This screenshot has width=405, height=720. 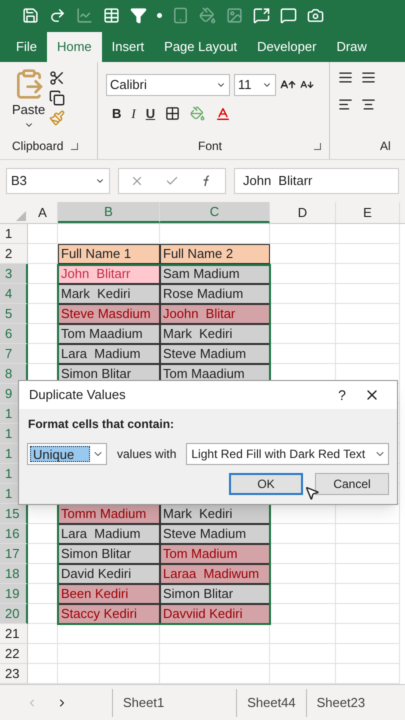 What do you see at coordinates (151, 114) in the screenshot?
I see `underline-button: U` at bounding box center [151, 114].